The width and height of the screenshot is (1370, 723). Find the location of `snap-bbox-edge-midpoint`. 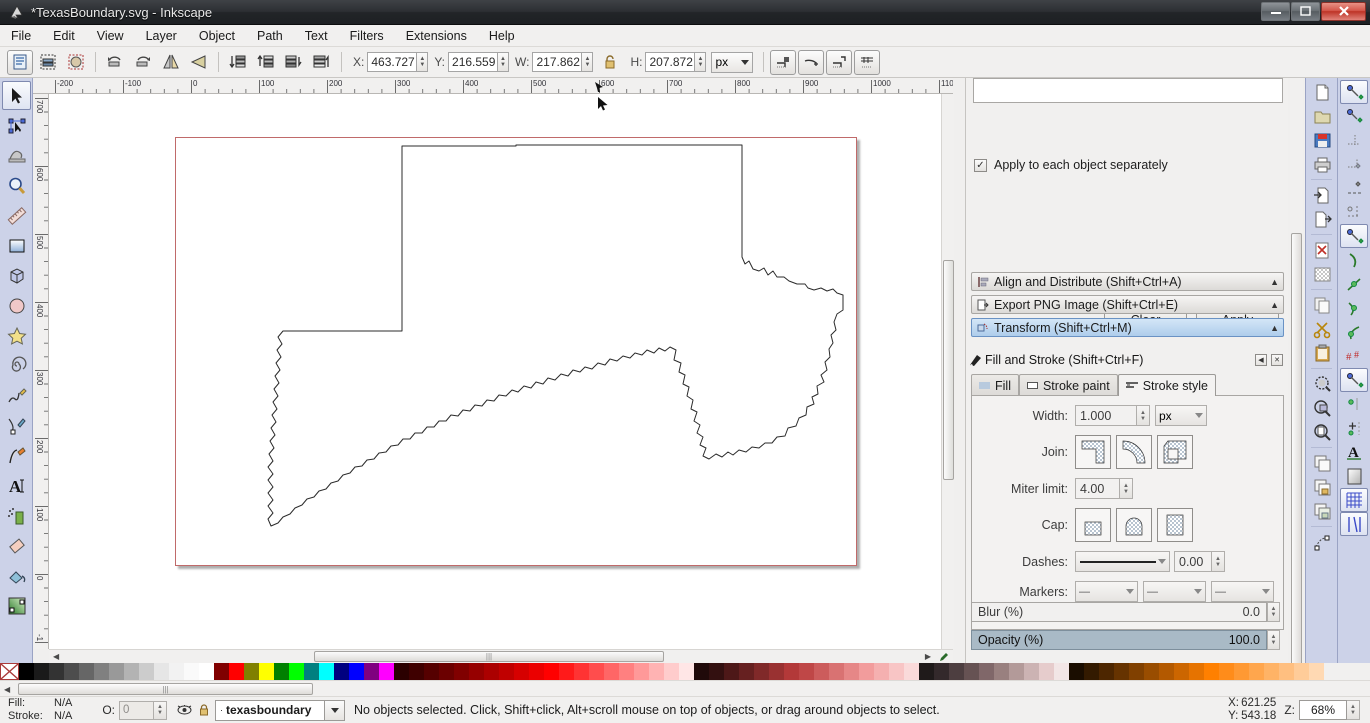

snap-bbox-edge-midpoint is located at coordinates (1354, 188).